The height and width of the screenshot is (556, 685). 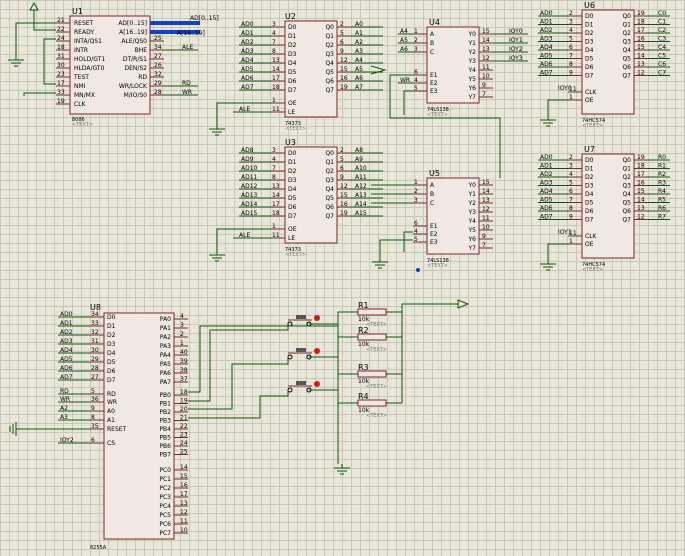 What do you see at coordinates (408, 241) in the screenshot?
I see `e2-wire` at bounding box center [408, 241].